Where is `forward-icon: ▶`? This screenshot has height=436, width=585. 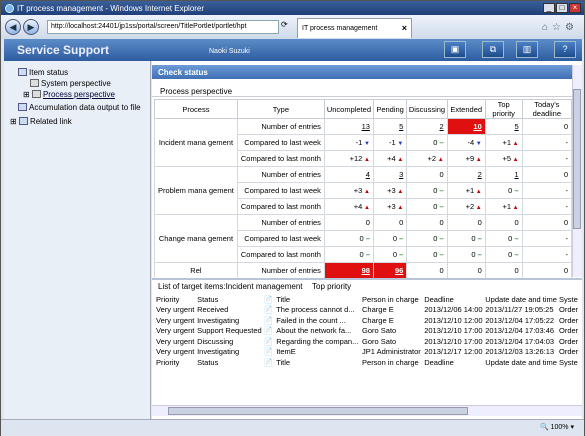
forward-icon: ▶ is located at coordinates (31, 27).